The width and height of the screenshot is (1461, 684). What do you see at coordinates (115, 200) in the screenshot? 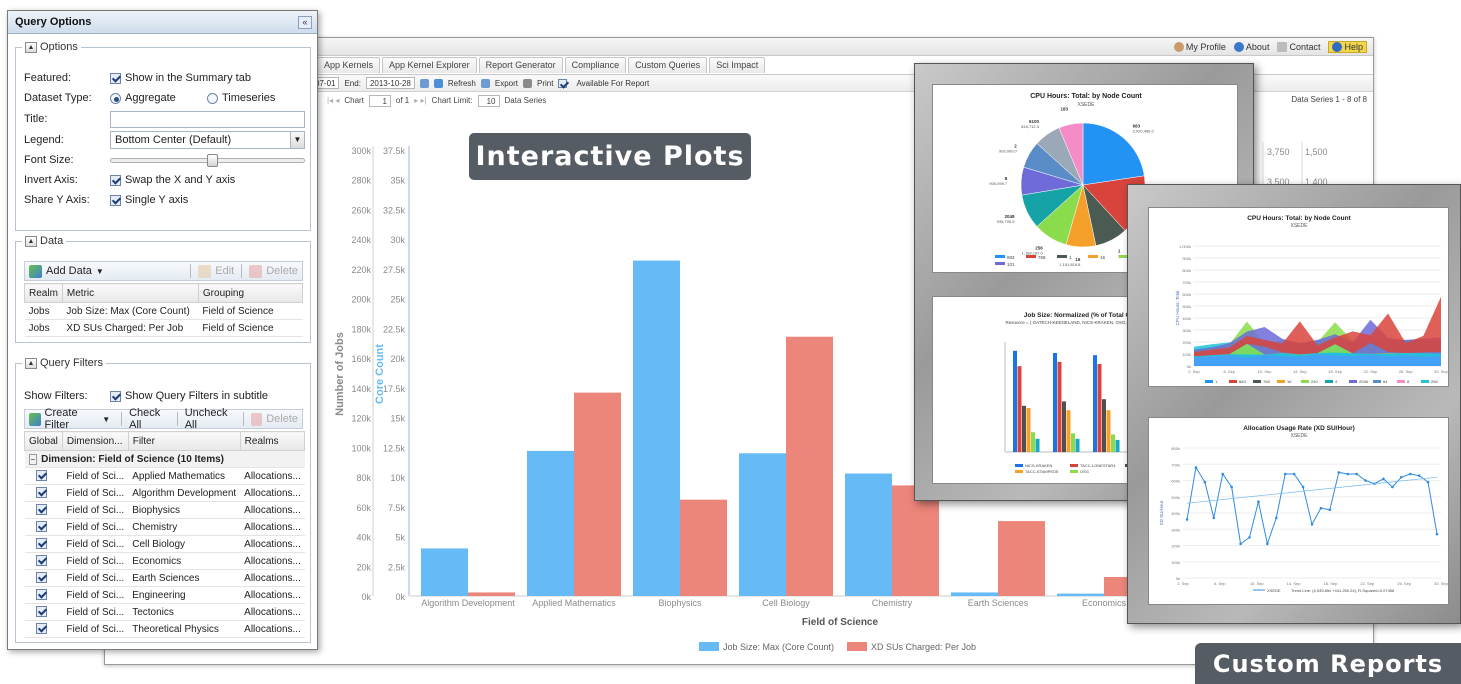
I see `share-y-checkbox` at bounding box center [115, 200].